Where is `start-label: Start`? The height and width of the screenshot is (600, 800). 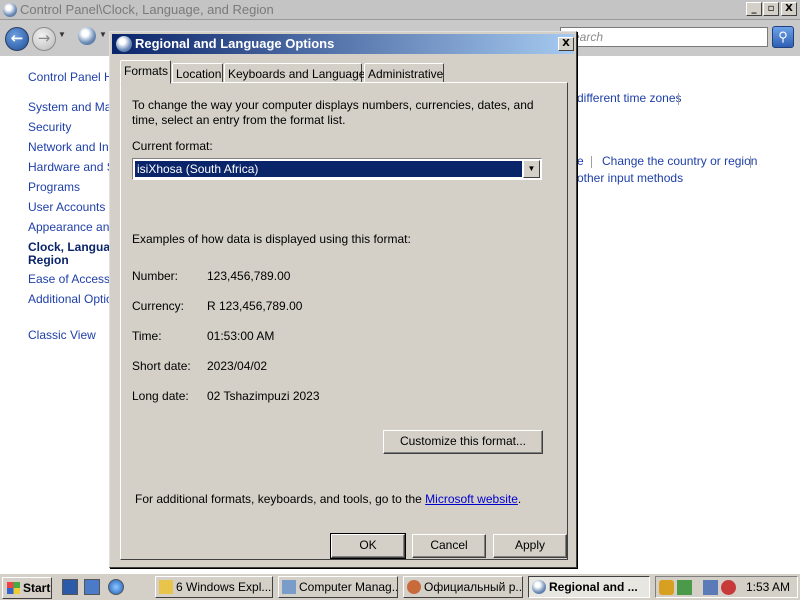
start-label: Start is located at coordinates (37, 588).